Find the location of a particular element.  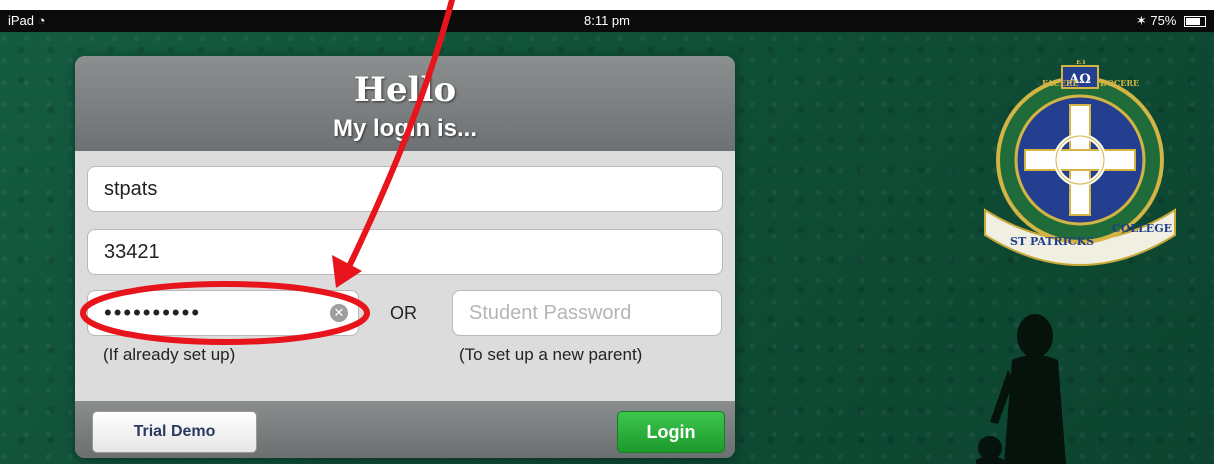

login-button: Login is located at coordinates (671, 432).